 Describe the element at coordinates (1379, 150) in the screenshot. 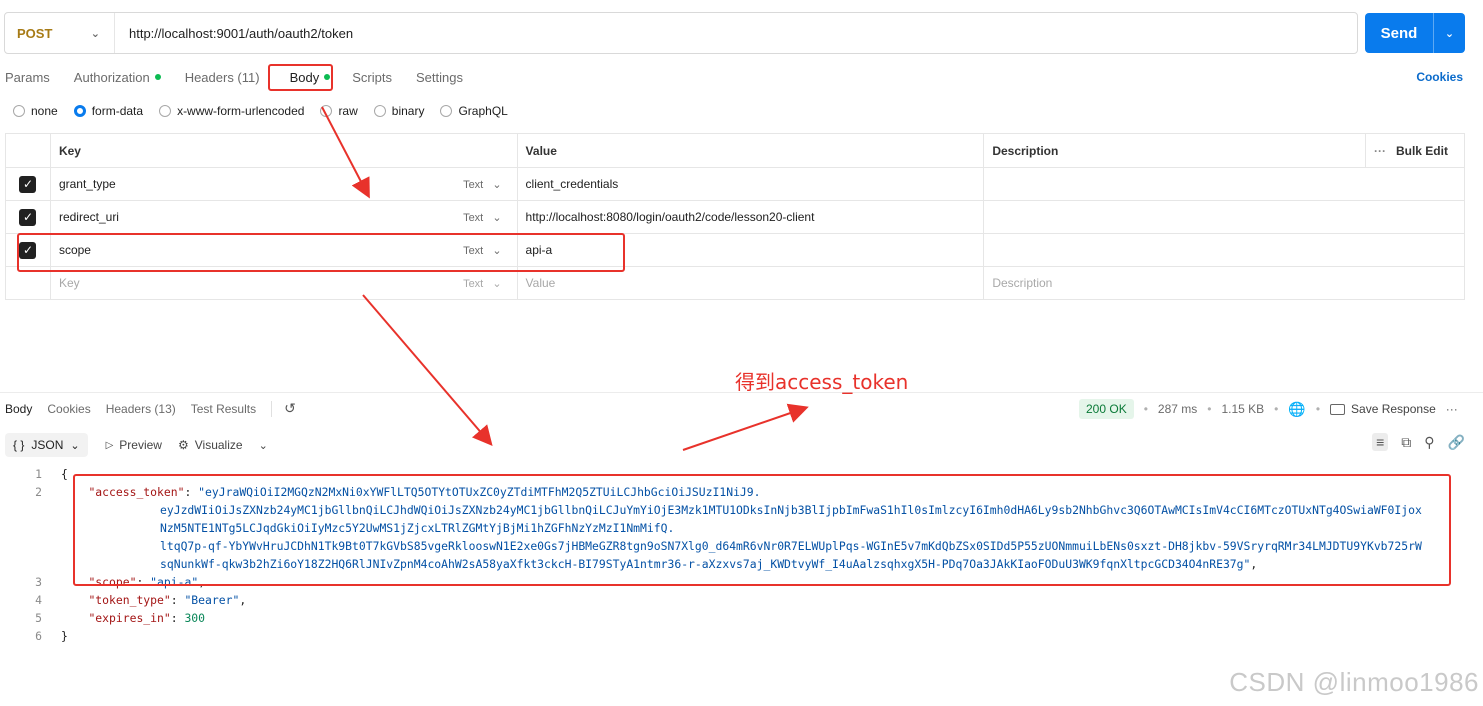

I see `more-dots-icon: ···` at that location.